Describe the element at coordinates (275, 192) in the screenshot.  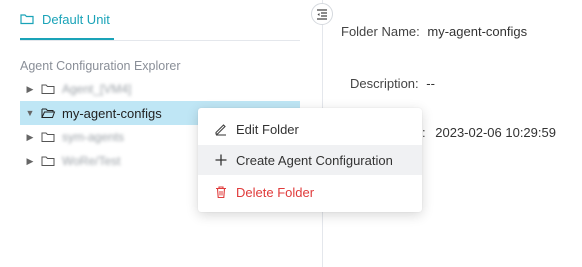
I see `menu-item-label: Delete Folder` at that location.